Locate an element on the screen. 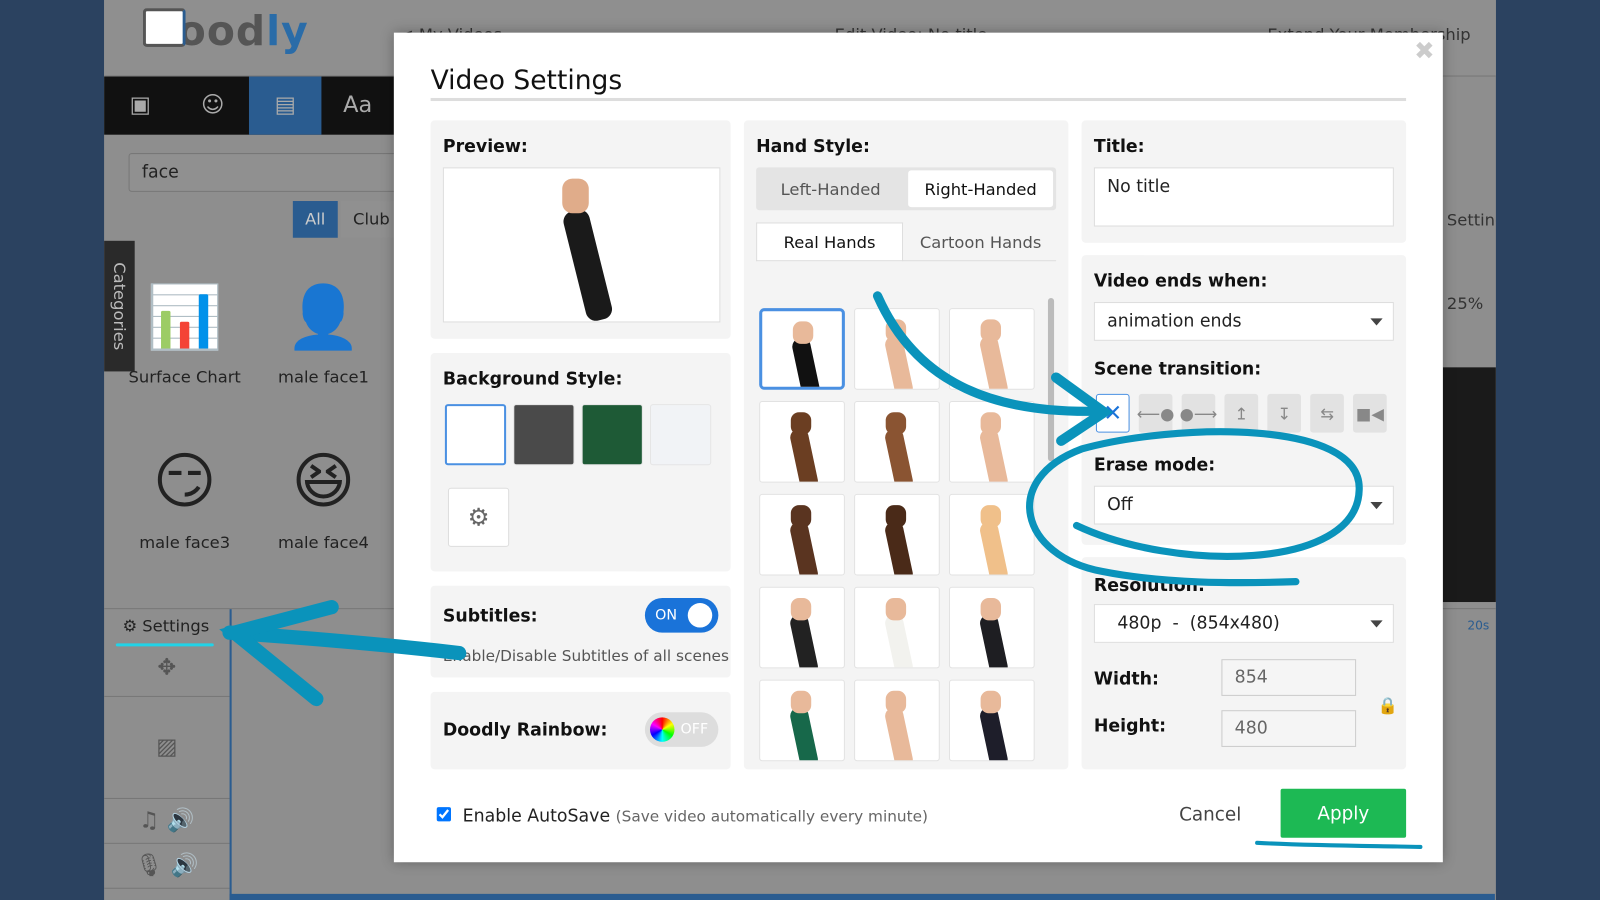  props-icon: ▤ is located at coordinates (285, 105).